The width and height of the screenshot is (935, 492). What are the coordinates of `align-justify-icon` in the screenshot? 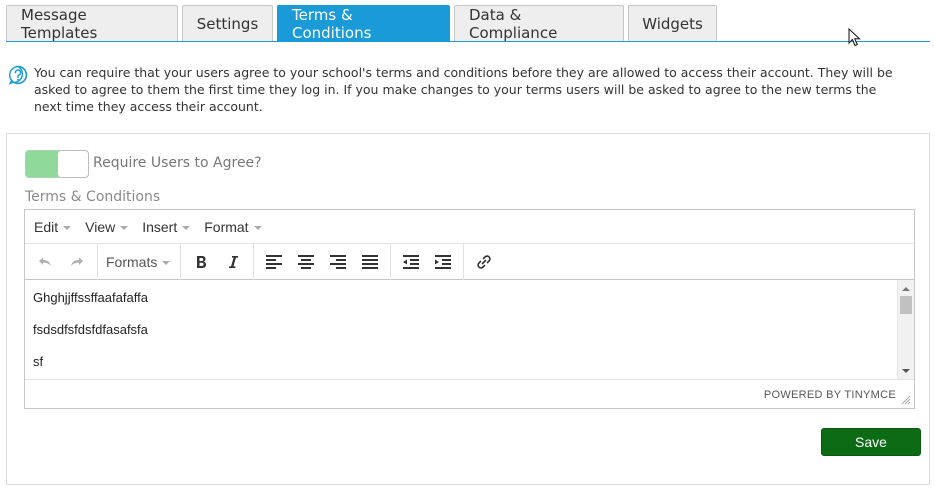 It's located at (370, 261).